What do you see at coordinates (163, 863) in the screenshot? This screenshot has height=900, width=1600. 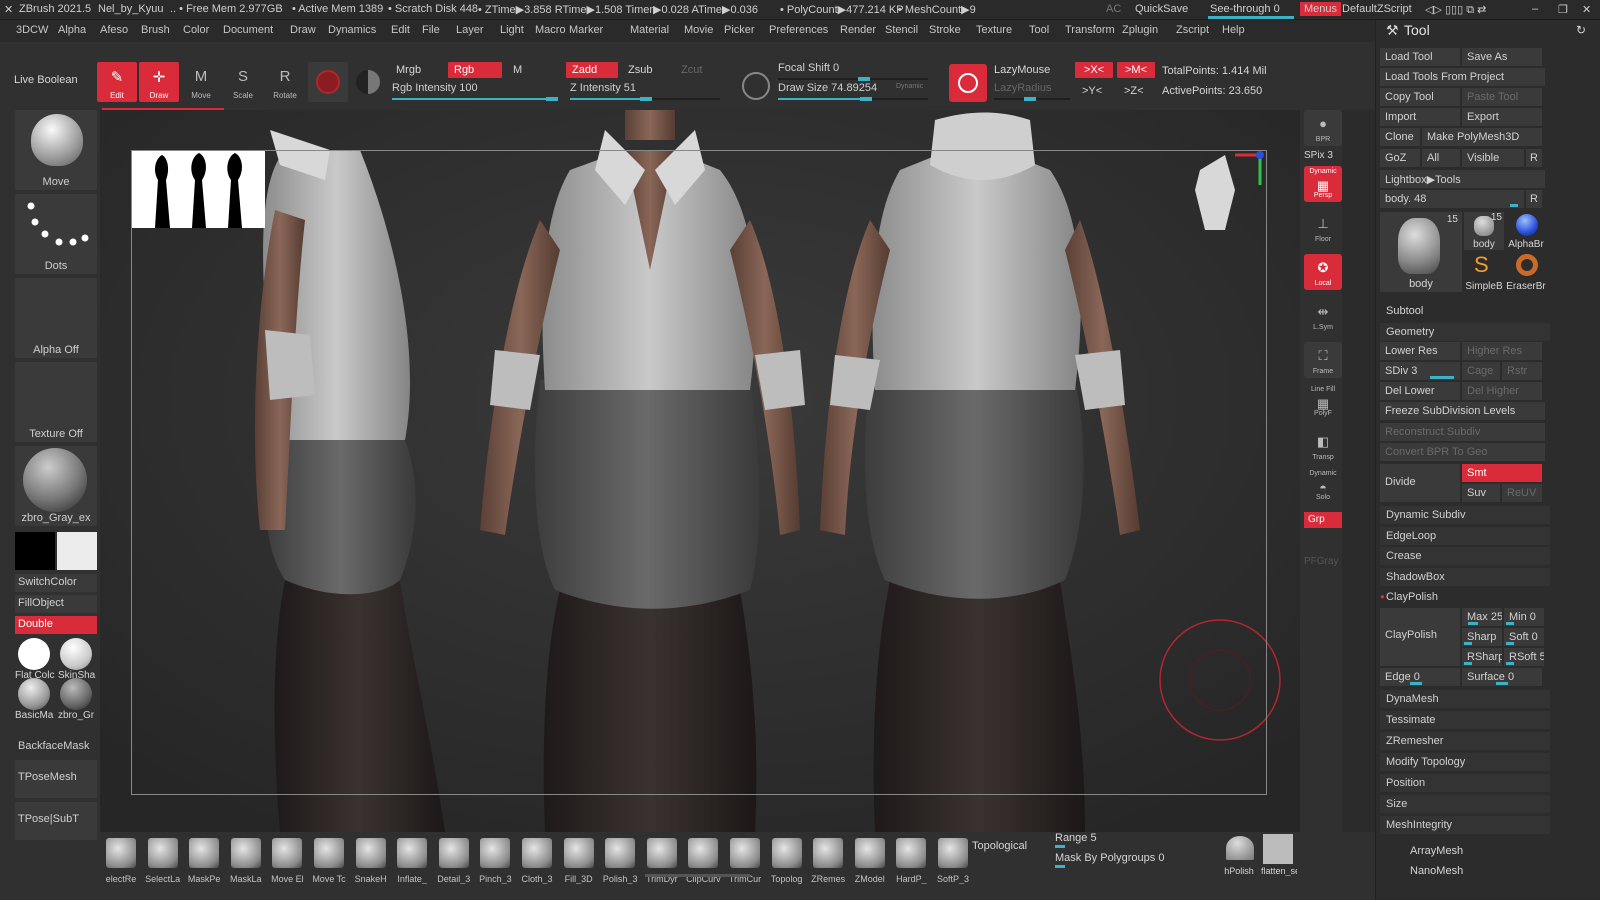 I see `brush-slot-1: SelectLa` at bounding box center [163, 863].